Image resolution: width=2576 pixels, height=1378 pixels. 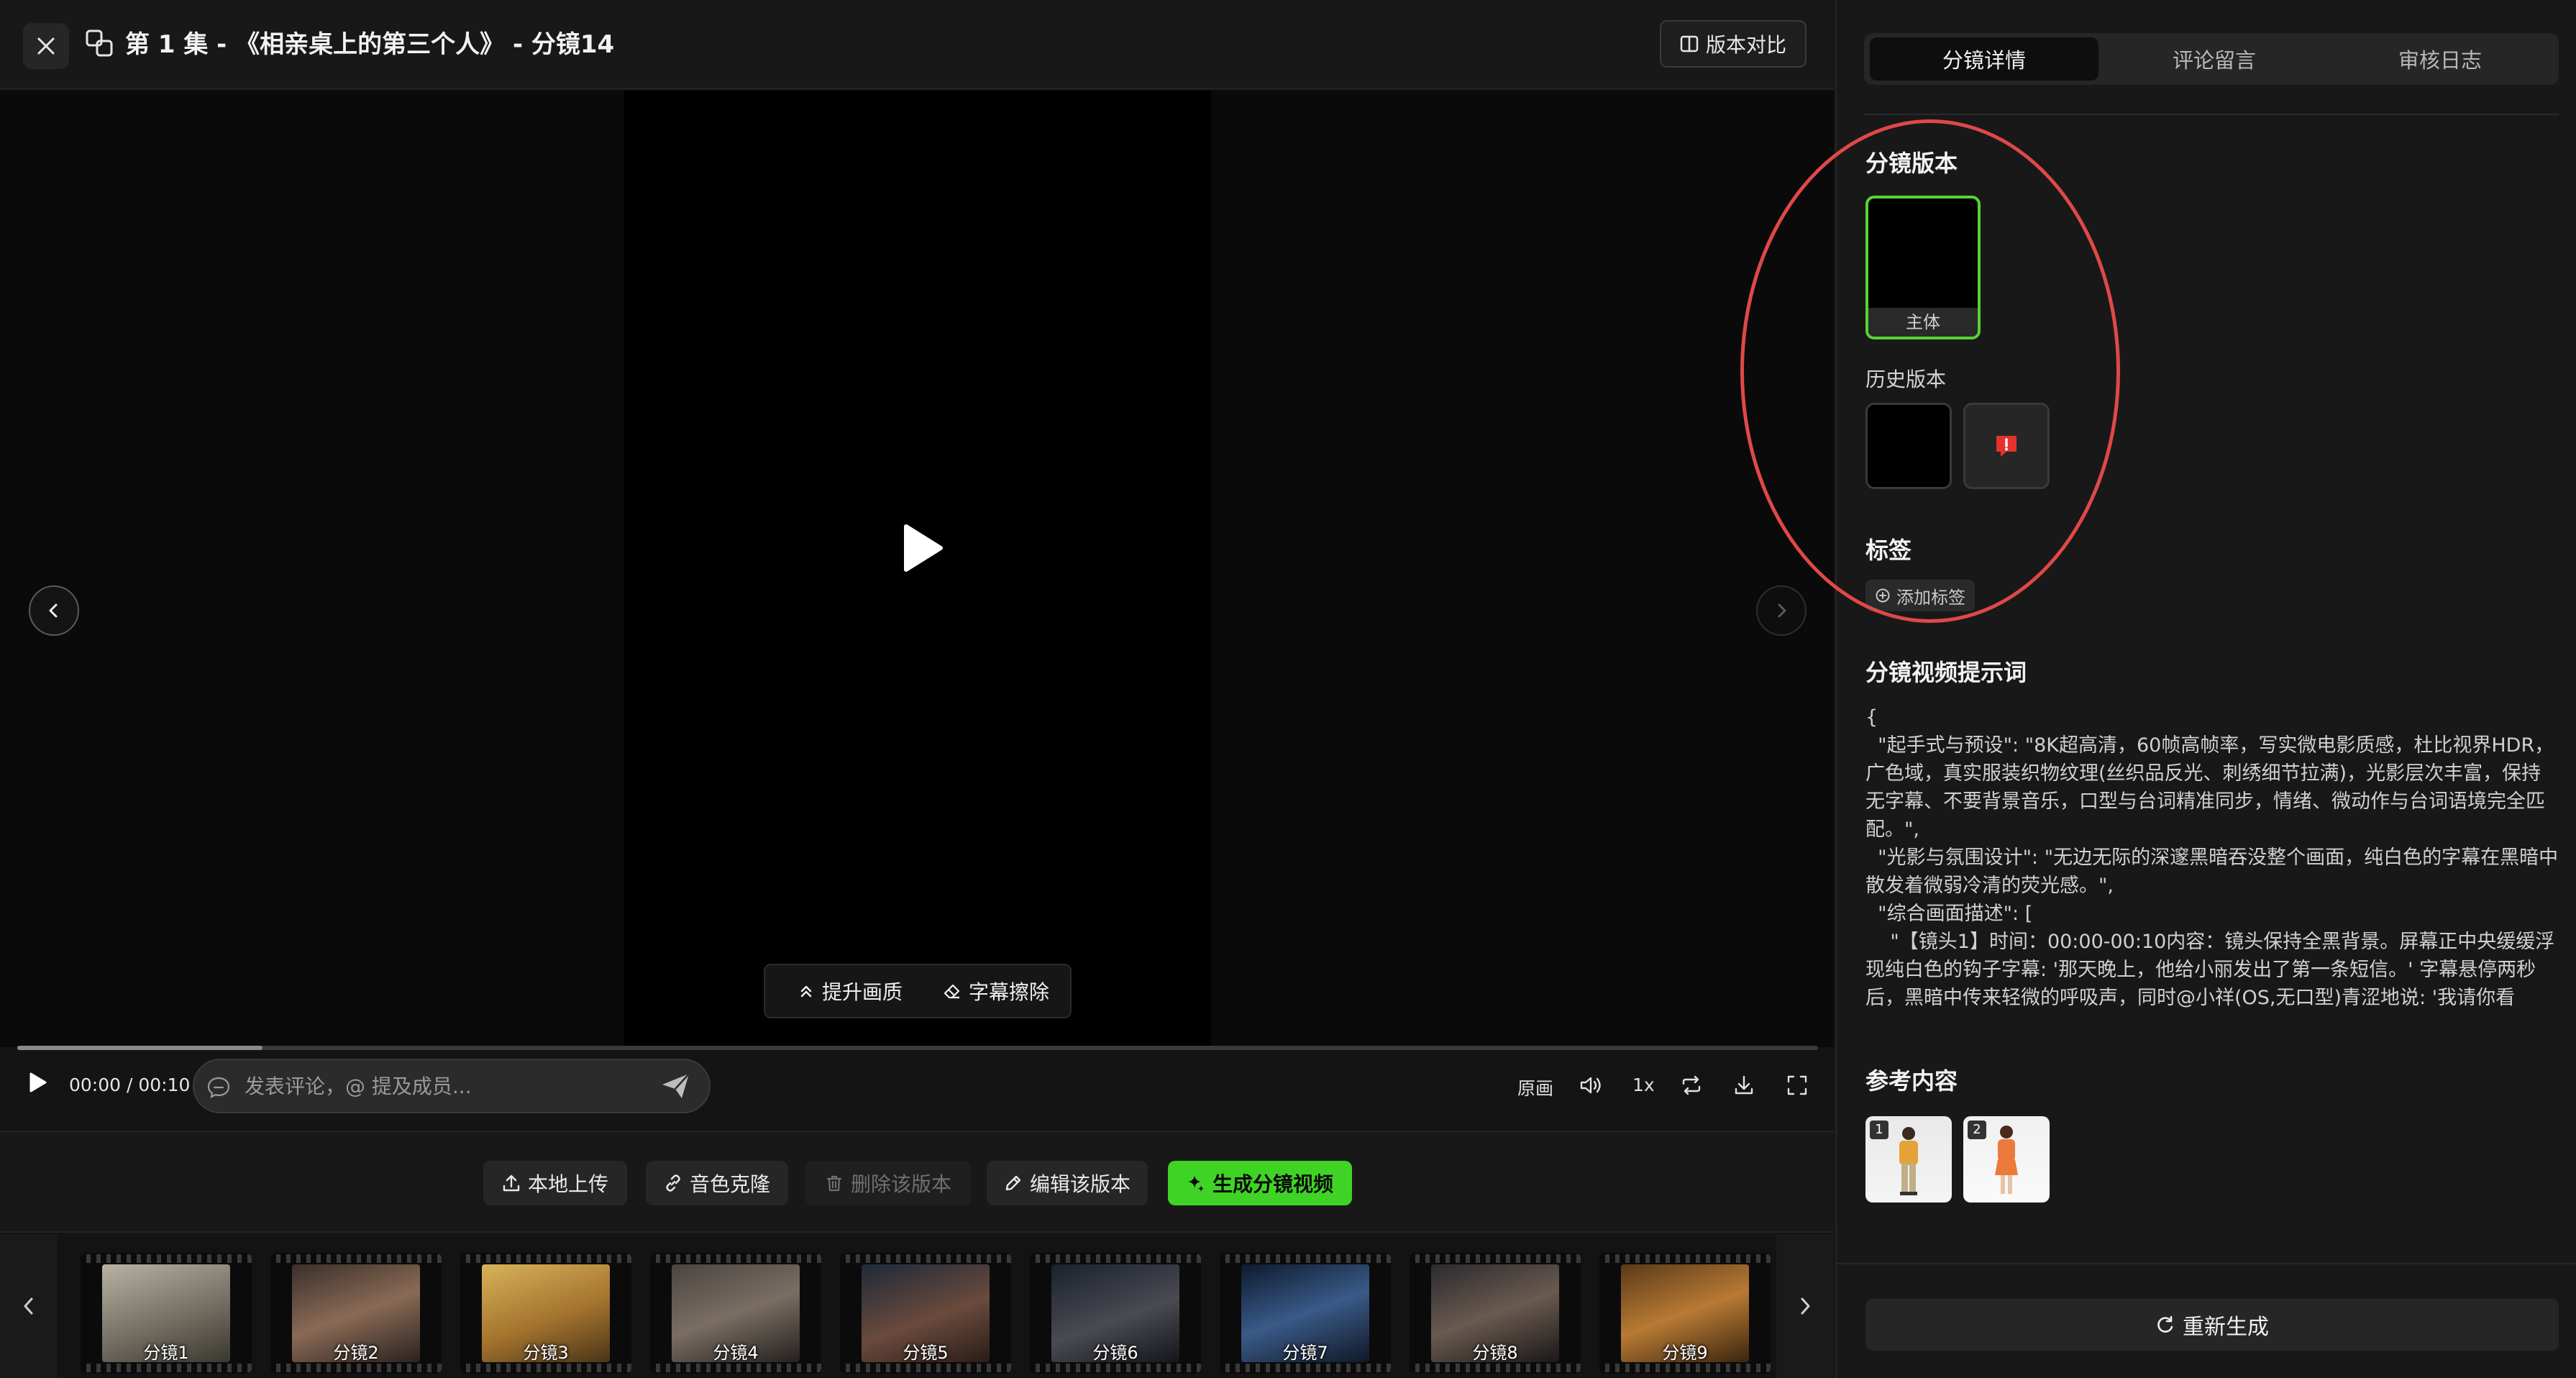 What do you see at coordinates (356, 1353) in the screenshot?
I see `shot-label: 分镜2` at bounding box center [356, 1353].